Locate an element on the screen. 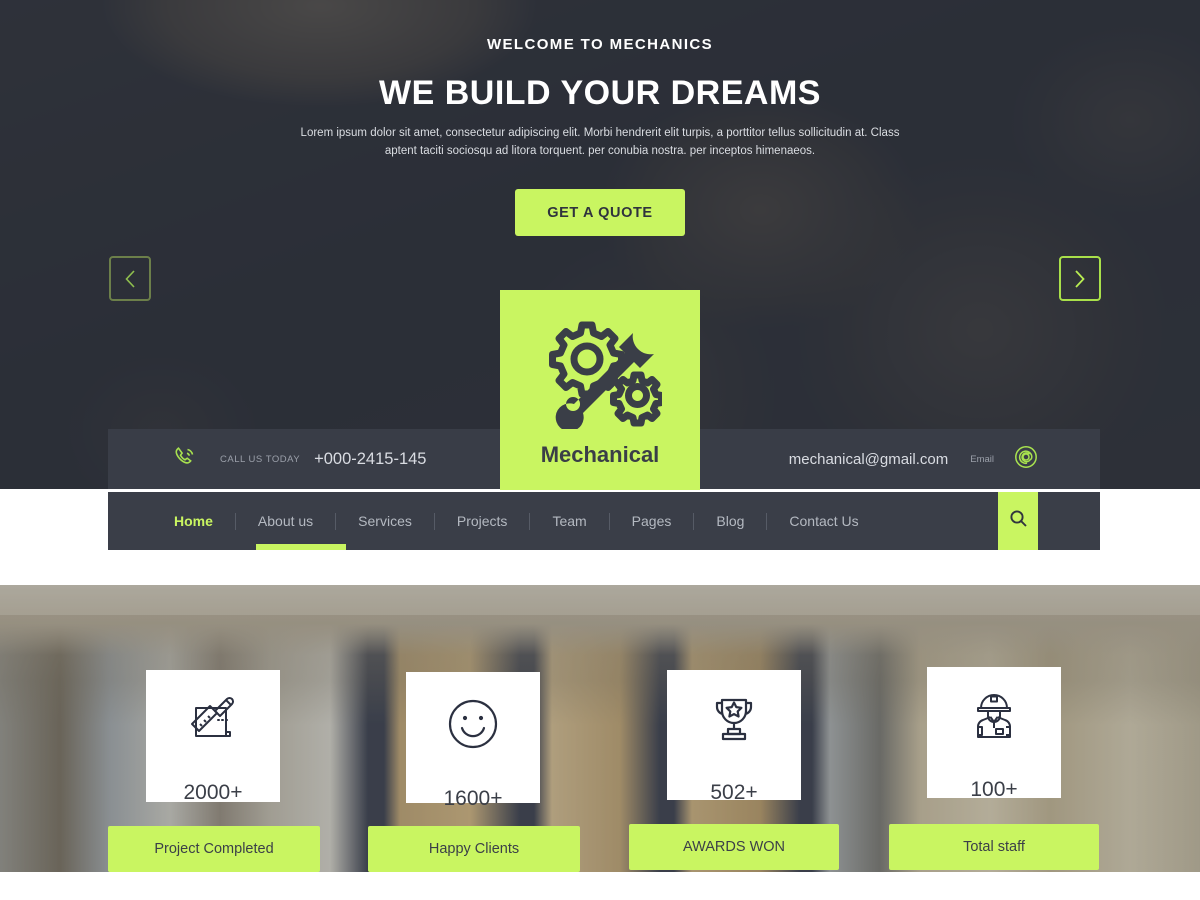 The height and width of the screenshot is (900, 1200). stat-card: 502+ is located at coordinates (734, 737).